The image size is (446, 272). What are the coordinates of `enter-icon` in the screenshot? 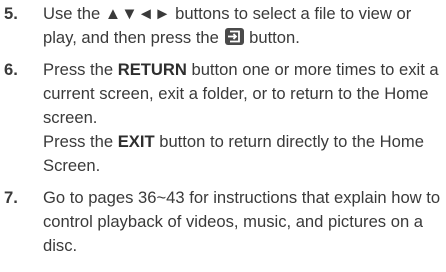 It's located at (234, 36).